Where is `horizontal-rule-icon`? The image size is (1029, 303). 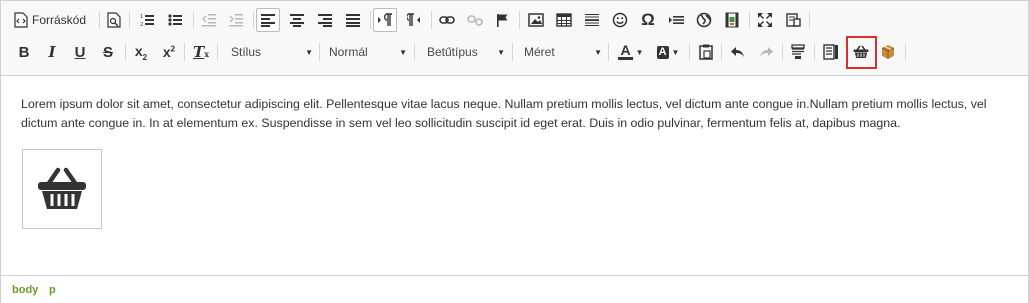
horizontal-rule-icon is located at coordinates (592, 20).